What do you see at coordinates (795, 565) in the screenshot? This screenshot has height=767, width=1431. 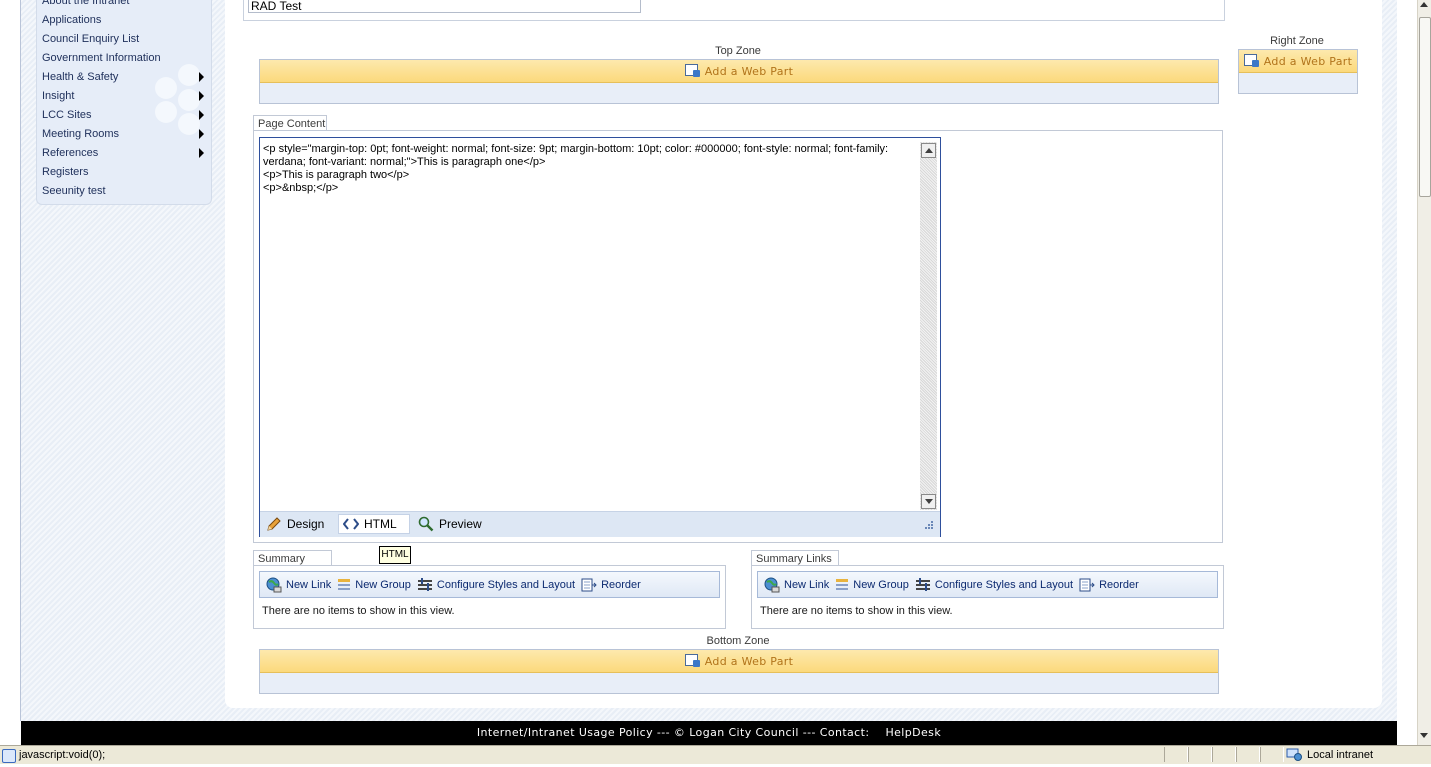 I see `summary-links-2-tab: Summary Links 2` at bounding box center [795, 565].